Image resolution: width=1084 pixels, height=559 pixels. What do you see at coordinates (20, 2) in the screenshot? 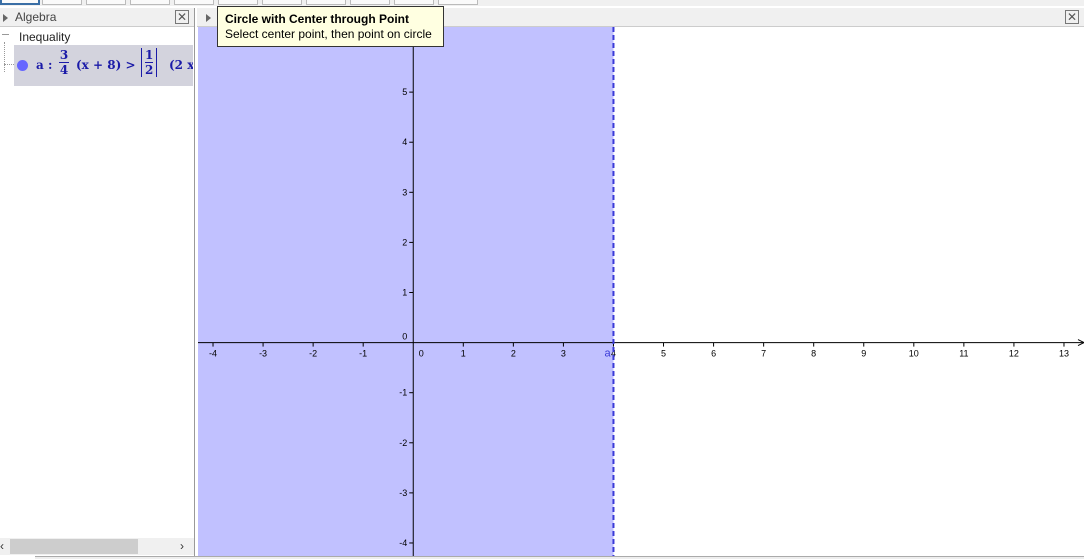
I see `tool-button-move` at bounding box center [20, 2].